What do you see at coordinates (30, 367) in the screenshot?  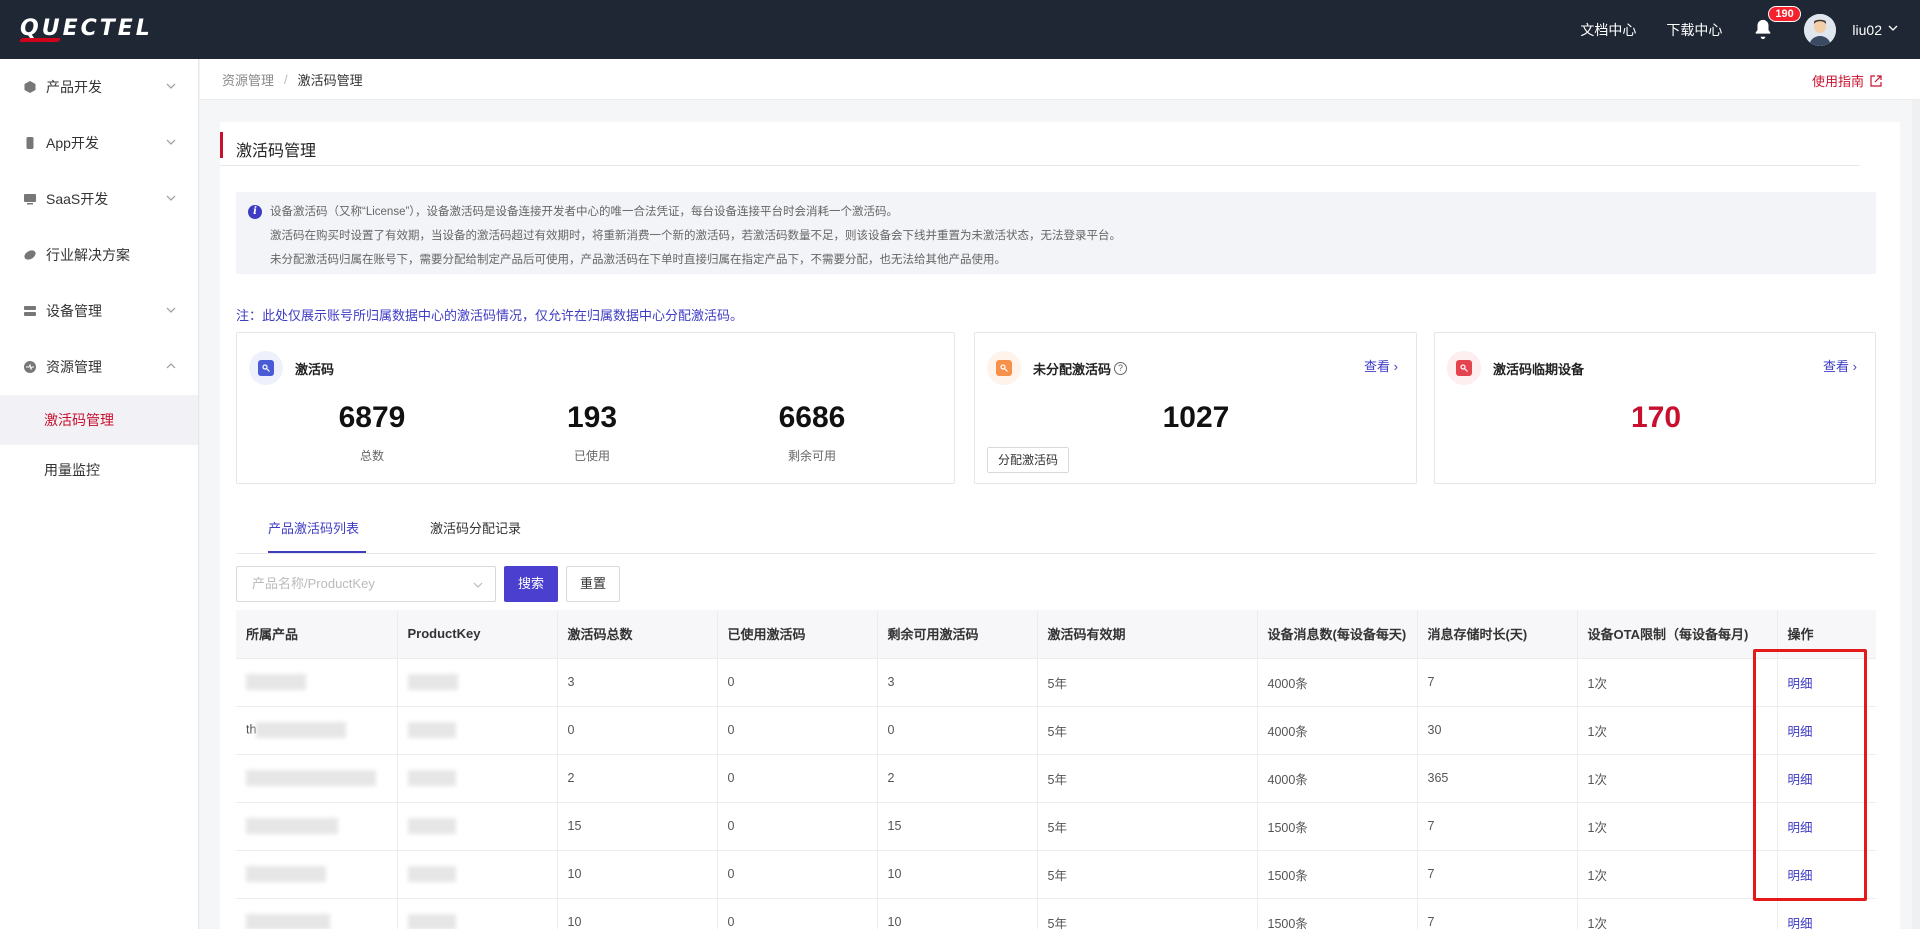 I see `resource-icon` at bounding box center [30, 367].